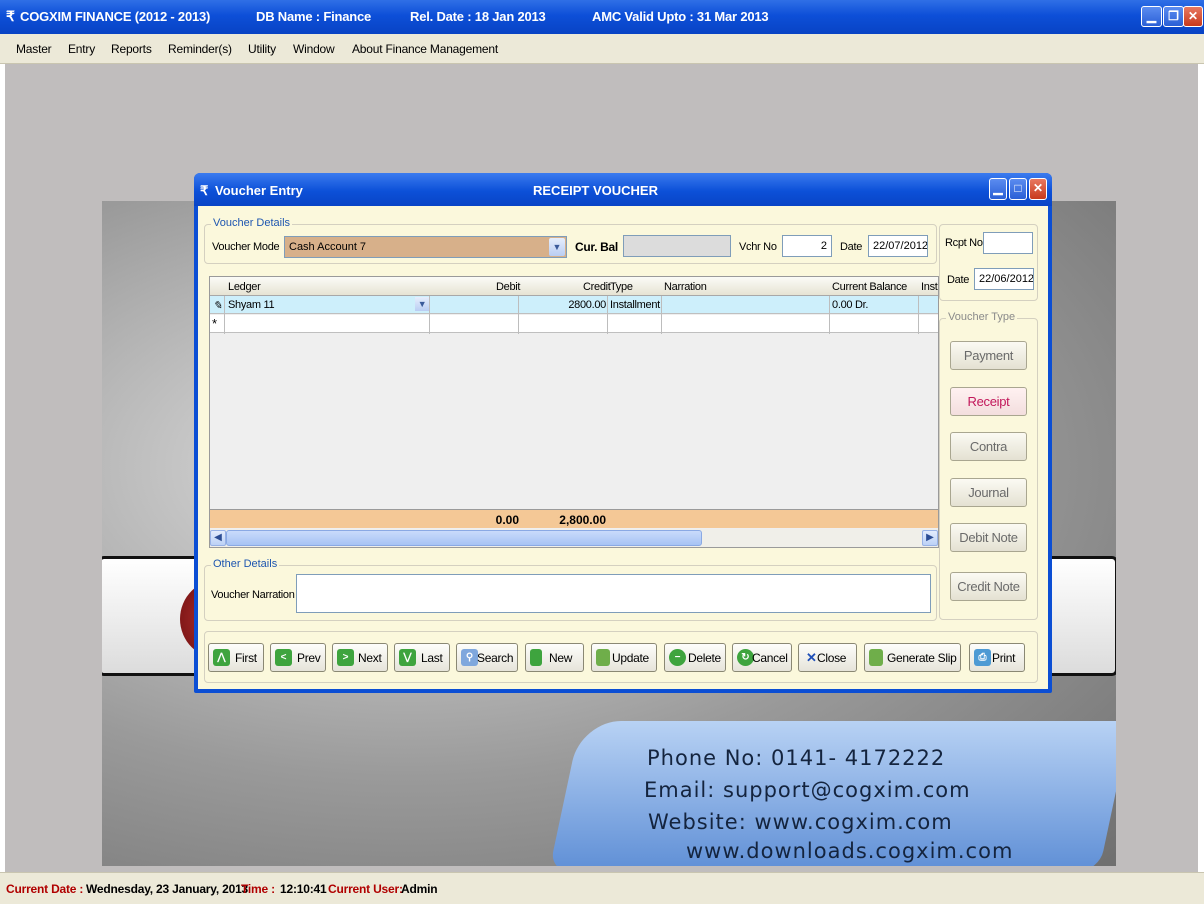 This screenshot has width=1204, height=904. What do you see at coordinates (561, 658) in the screenshot?
I see `new-button-label: New` at bounding box center [561, 658].